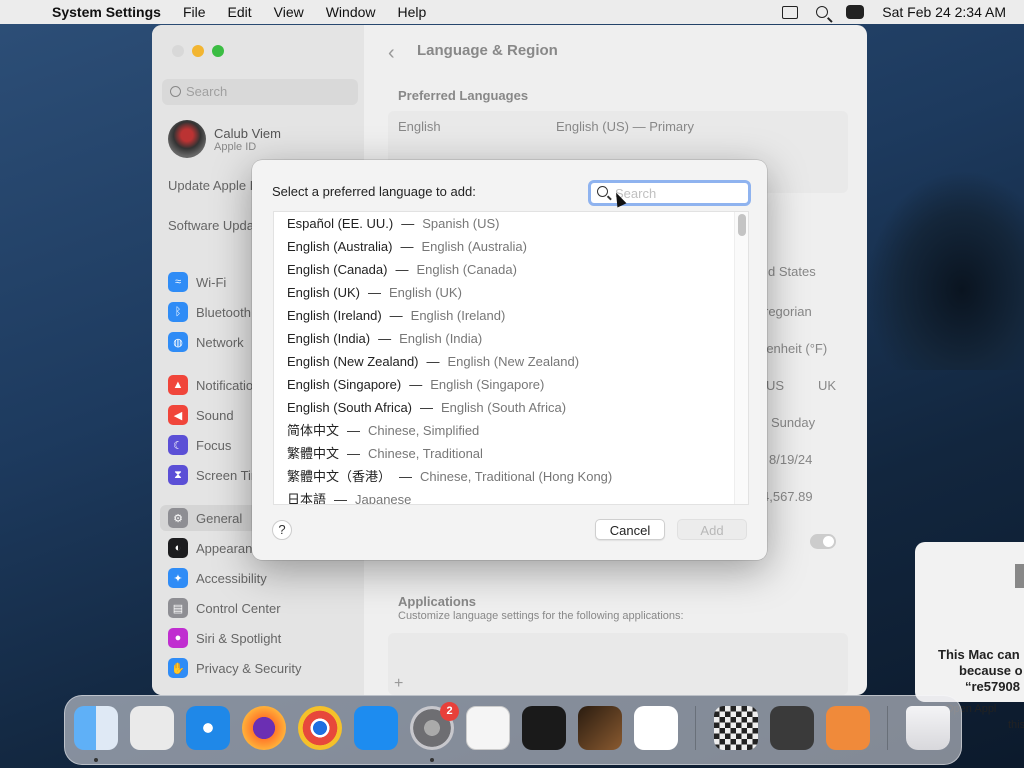 This screenshot has height=768, width=1024. Describe the element at coordinates (152, 728) in the screenshot. I see `launchpad-icon` at that location.